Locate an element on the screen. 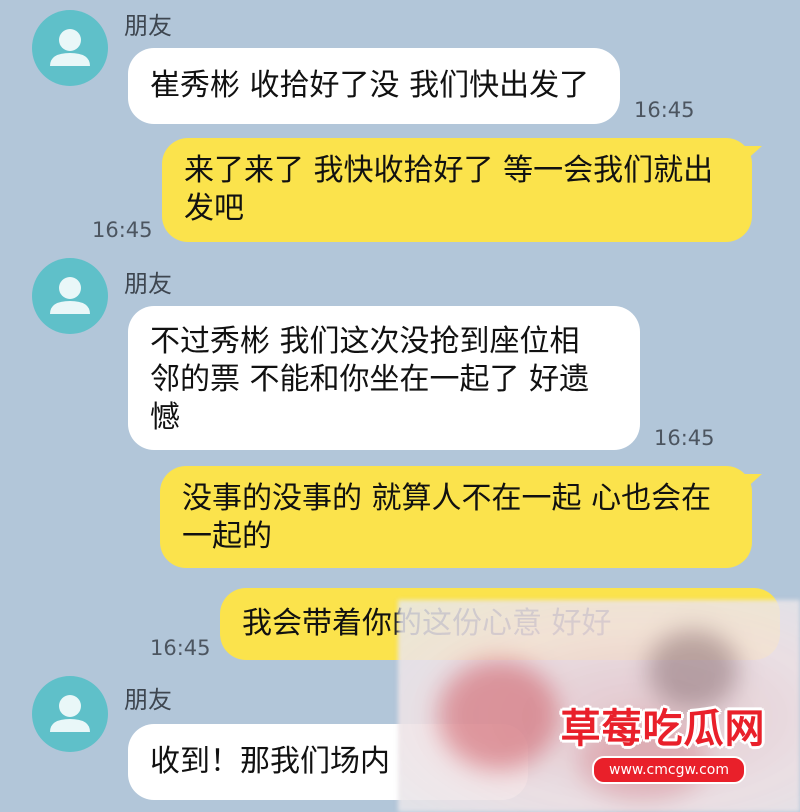  message-bubble-outgoing: 没事的没事的 就算人不在一起 心也会在 一起的 is located at coordinates (456, 517).